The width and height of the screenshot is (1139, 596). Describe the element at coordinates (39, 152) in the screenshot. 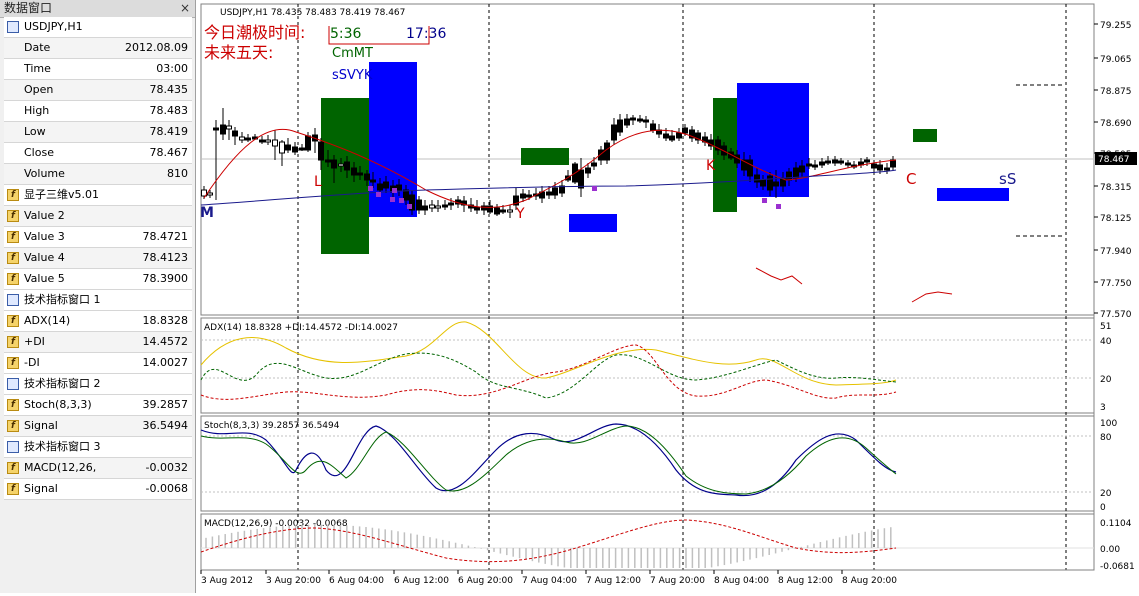

I see `row-label: Close` at that location.